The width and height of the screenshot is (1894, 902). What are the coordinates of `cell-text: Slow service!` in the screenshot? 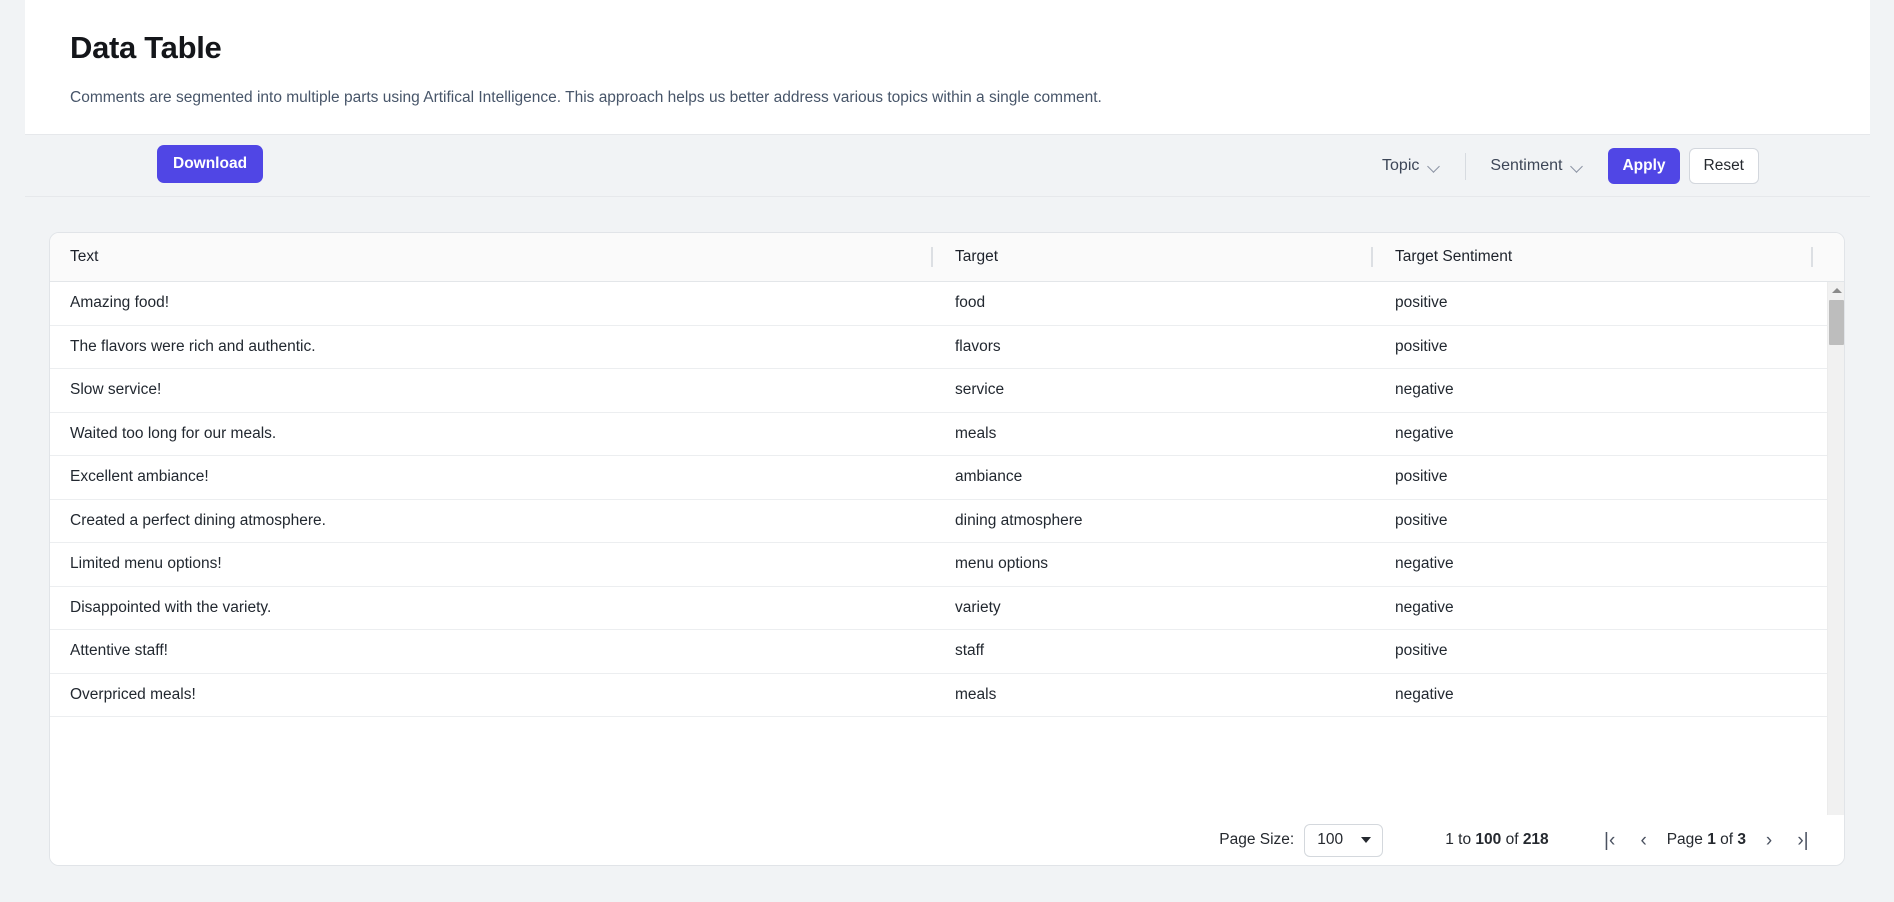 It's located at (116, 390).